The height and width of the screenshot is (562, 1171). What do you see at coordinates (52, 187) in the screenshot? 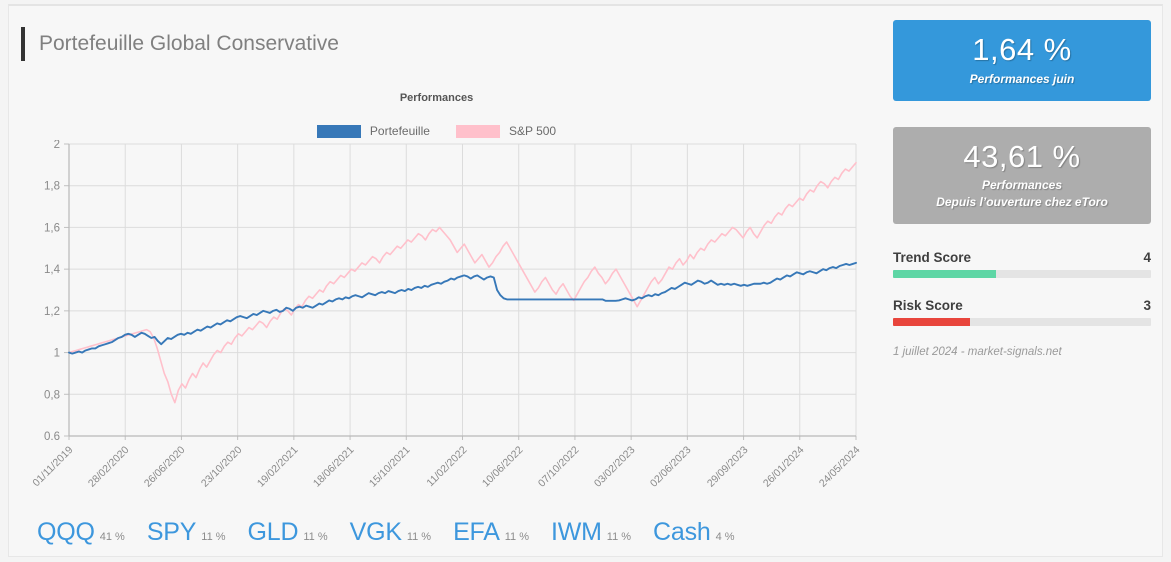
I see `y-axis-label: 1,8` at bounding box center [52, 187].